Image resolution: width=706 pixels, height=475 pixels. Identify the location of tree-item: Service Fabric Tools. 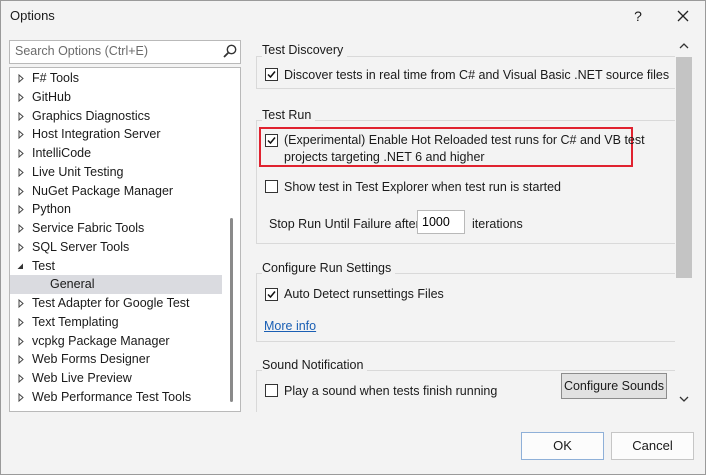
(116, 228).